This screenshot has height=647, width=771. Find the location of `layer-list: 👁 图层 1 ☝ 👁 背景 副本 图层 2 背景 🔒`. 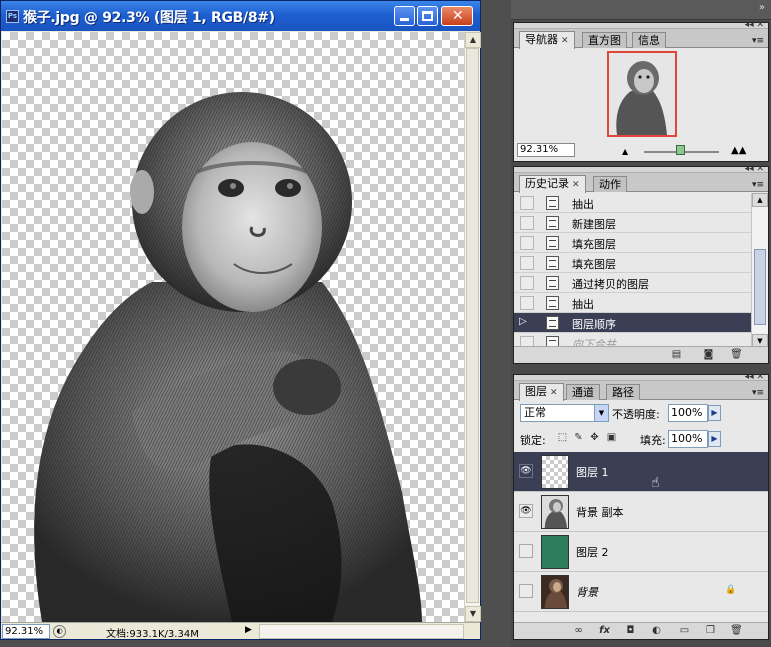

layer-list: 👁 图层 1 ☝ 👁 背景 副本 图层 2 背景 🔒 is located at coordinates (641, 532).